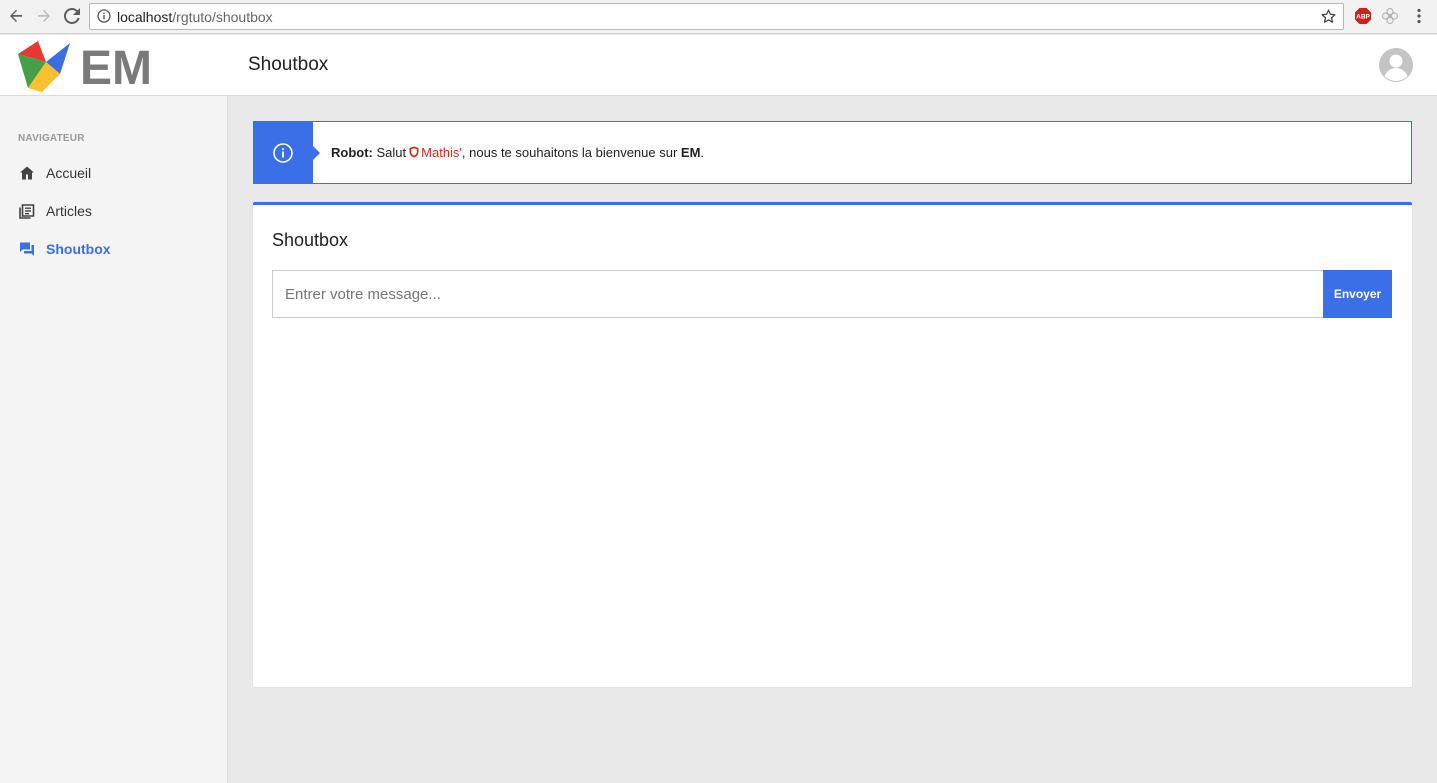 This screenshot has width=1437, height=783. Describe the element at coordinates (352, 152) in the screenshot. I see `alert-sender: Robot:` at that location.